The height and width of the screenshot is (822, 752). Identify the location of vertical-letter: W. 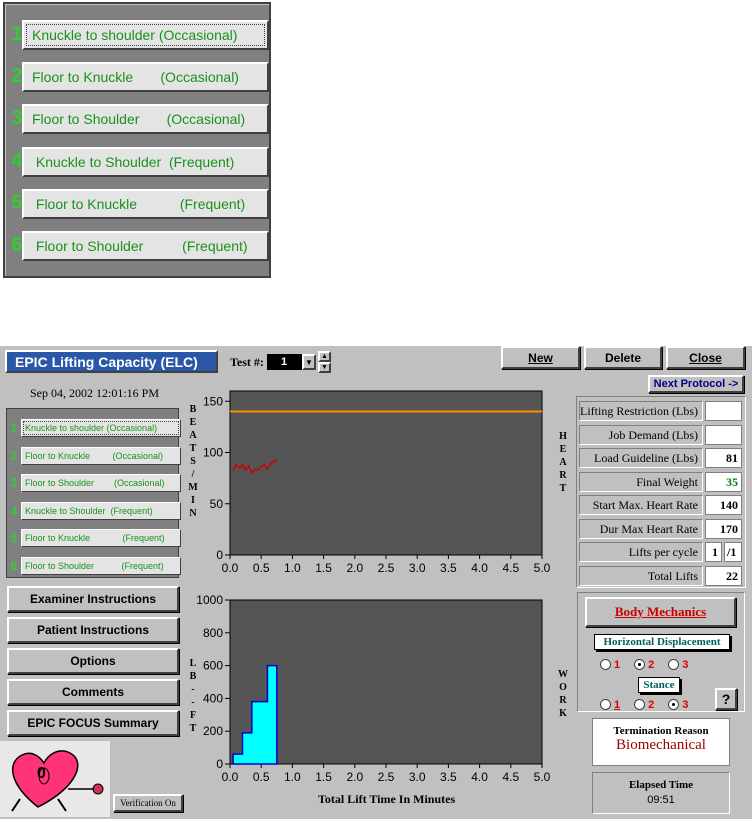
(563, 674).